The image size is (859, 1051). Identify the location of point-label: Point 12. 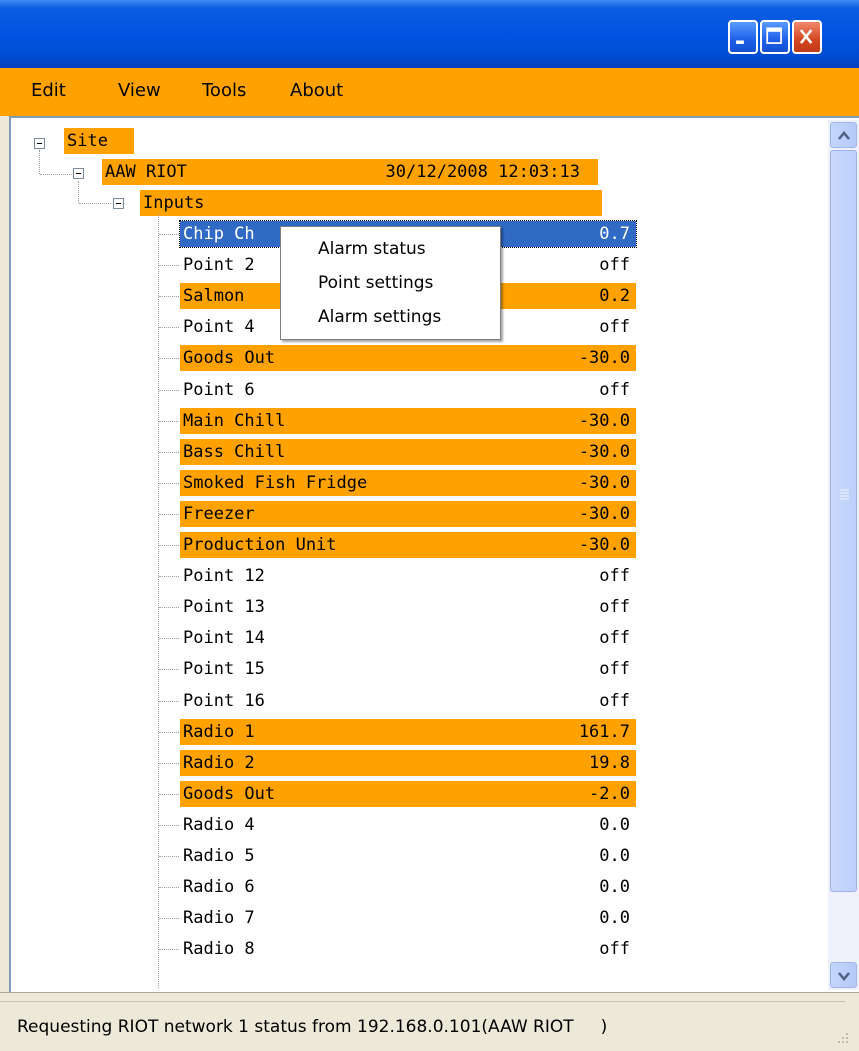
(224, 576).